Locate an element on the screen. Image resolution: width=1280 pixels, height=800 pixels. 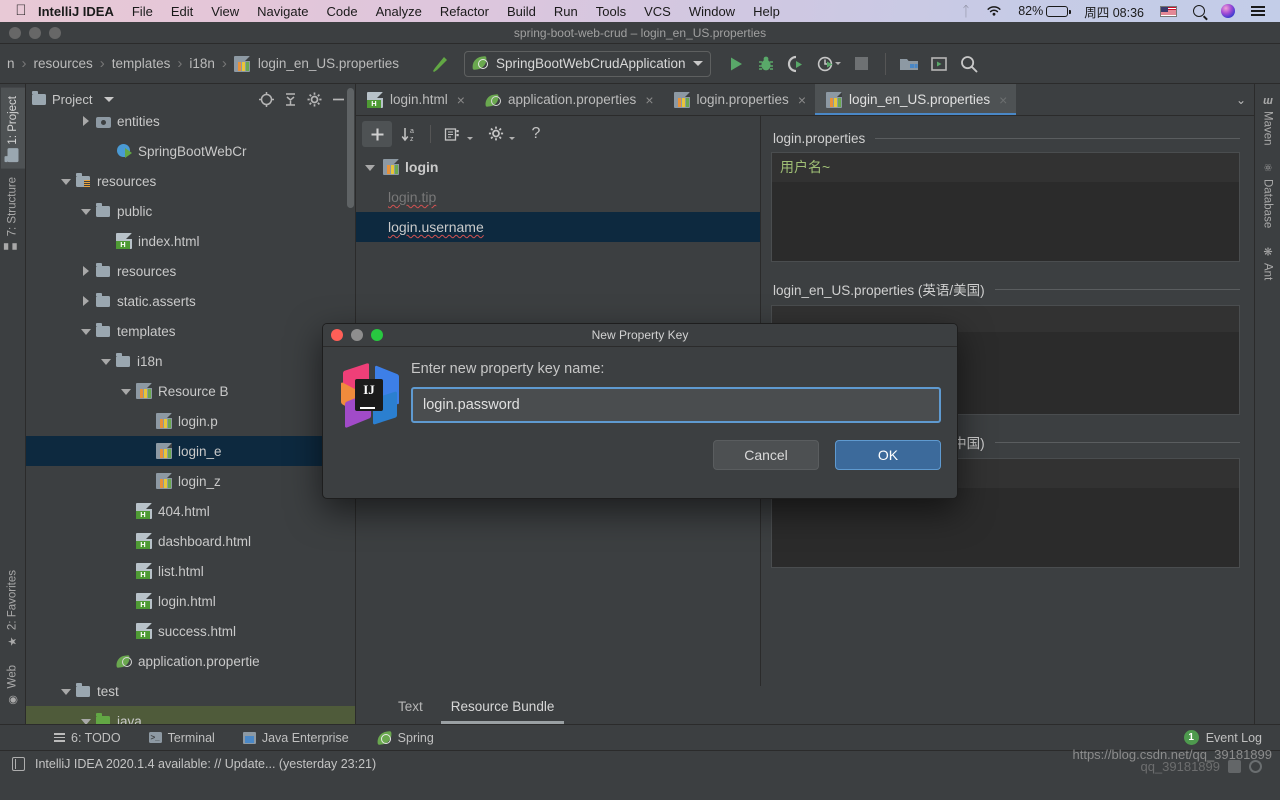
editor-tab: login.html × is located at coordinates (415, 99).